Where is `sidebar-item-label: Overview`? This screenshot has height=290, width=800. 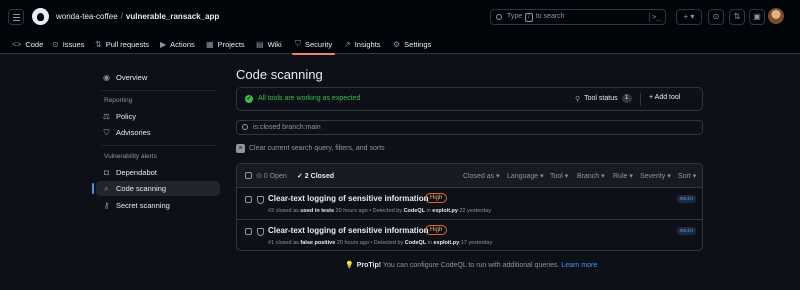 sidebar-item-label: Overview is located at coordinates (132, 77).